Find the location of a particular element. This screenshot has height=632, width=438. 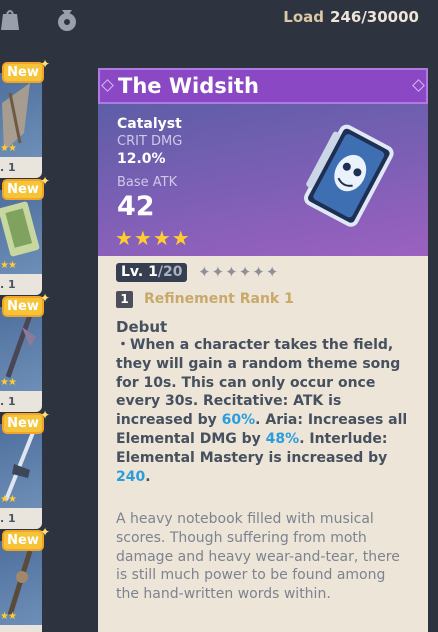

weapon-header: The Widsith is located at coordinates (263, 86).